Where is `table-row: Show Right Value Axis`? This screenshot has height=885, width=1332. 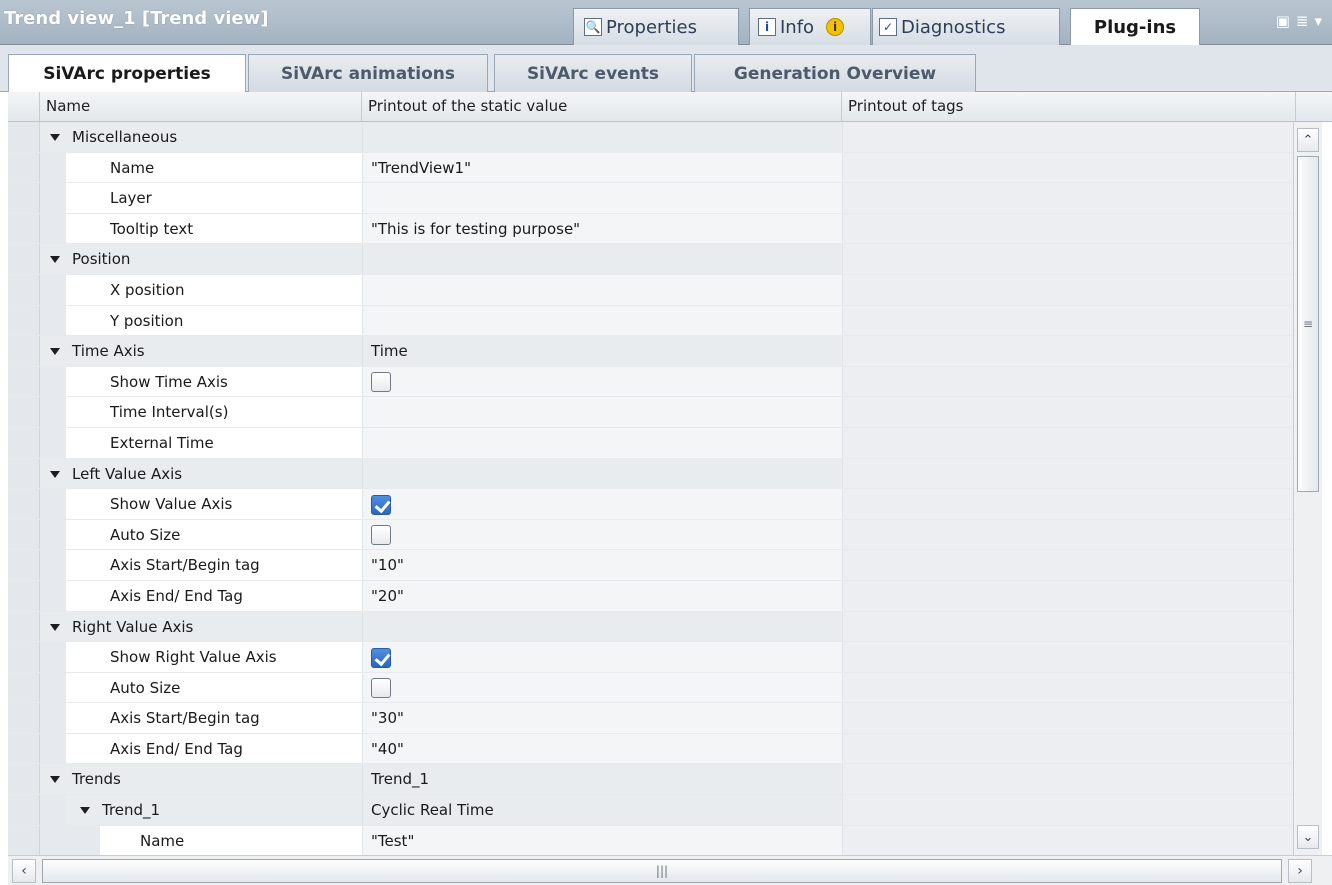
table-row: Show Right Value Axis is located at coordinates (650, 657).